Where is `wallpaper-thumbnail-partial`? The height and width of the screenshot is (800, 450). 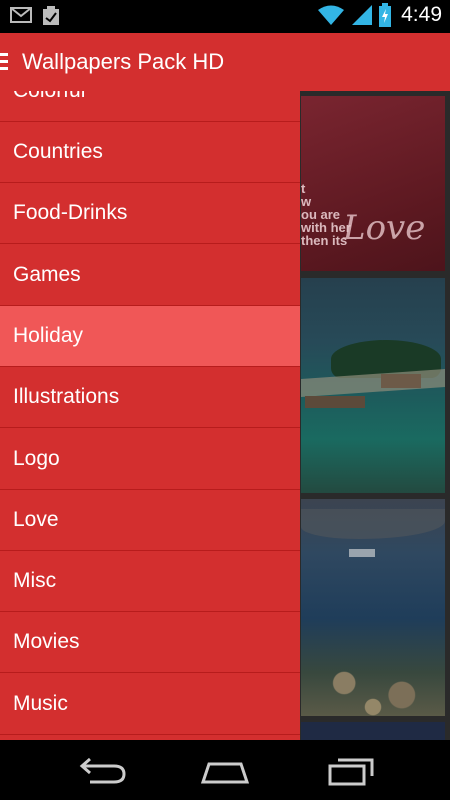 wallpaper-thumbnail-partial is located at coordinates (373, 731).